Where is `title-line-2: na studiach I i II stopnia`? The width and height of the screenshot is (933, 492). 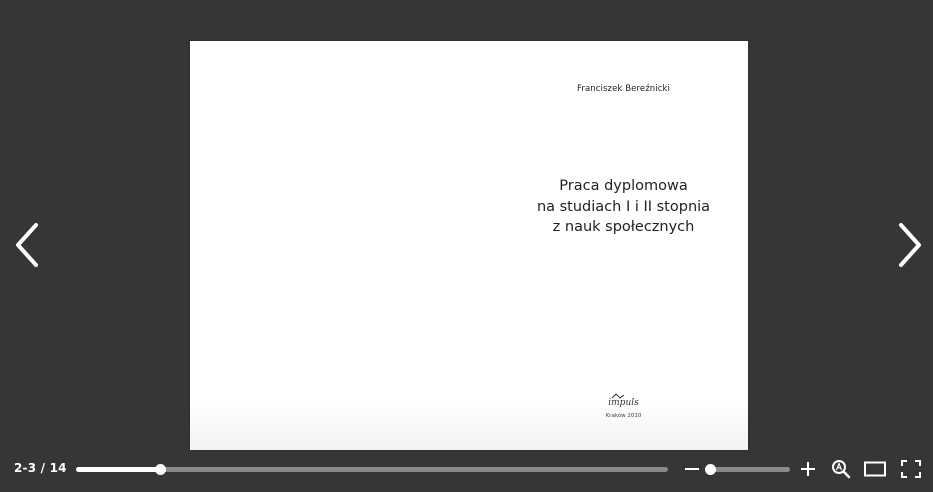
title-line-2: na studiach I i II stopnia is located at coordinates (623, 206).